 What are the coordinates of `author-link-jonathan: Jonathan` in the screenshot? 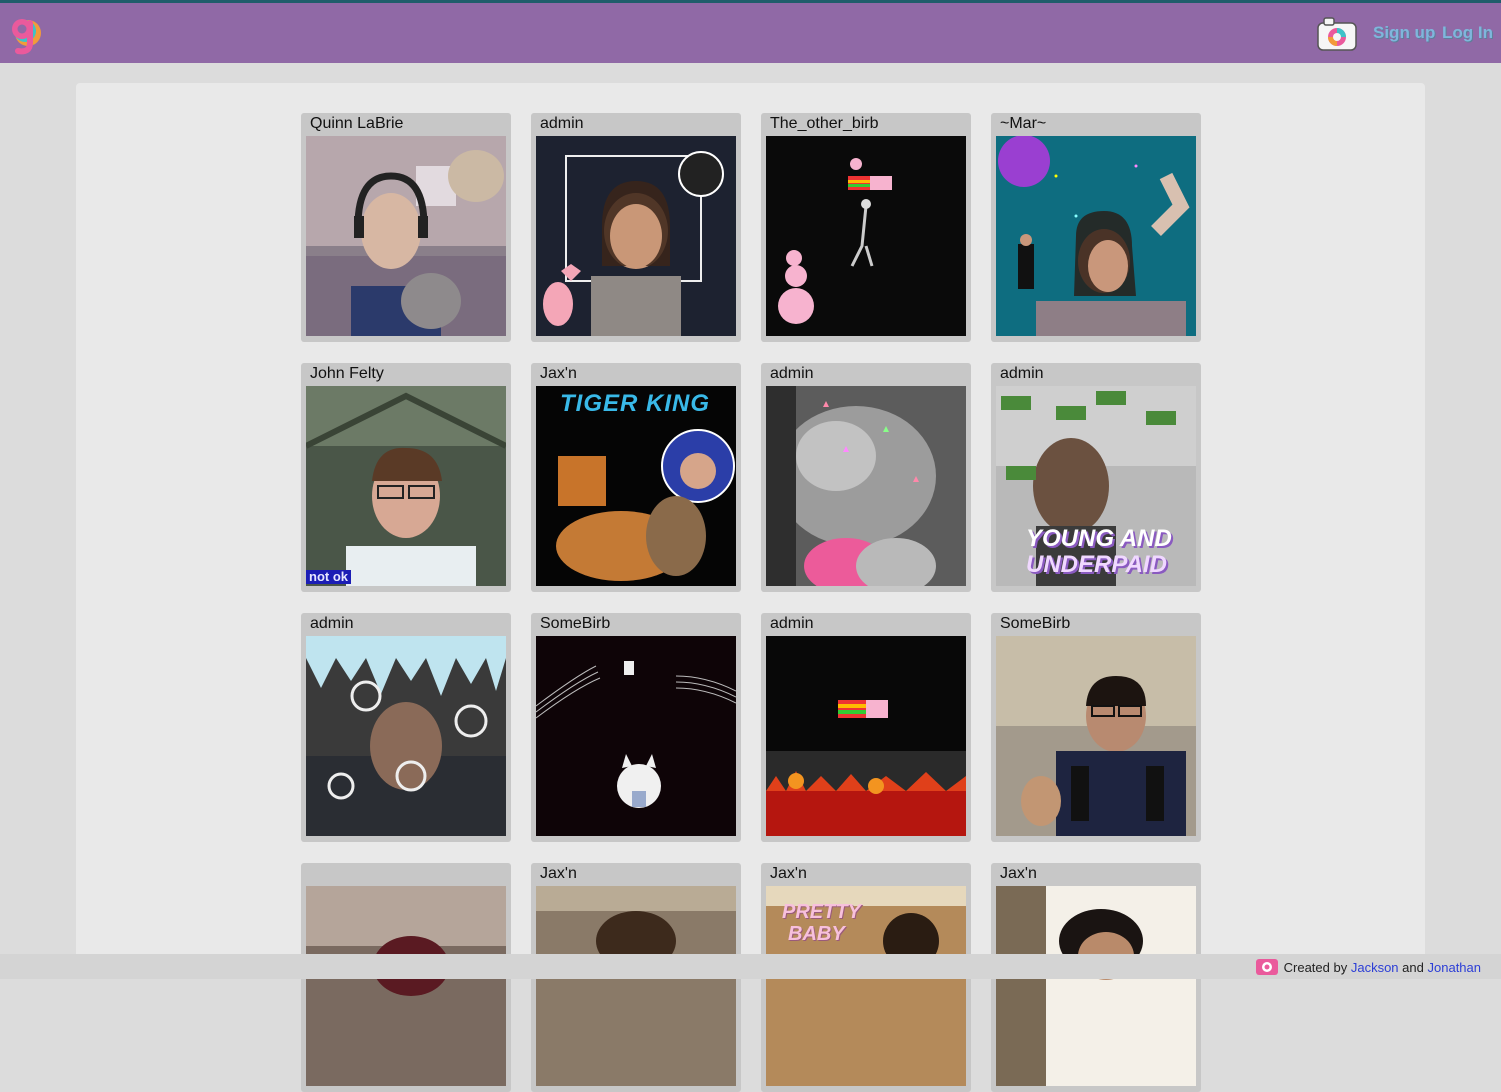 It's located at (1455, 967).